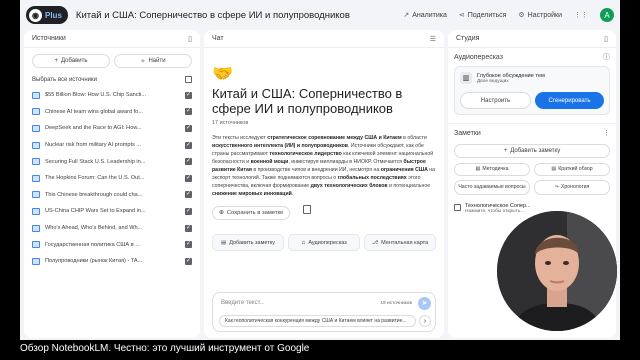  Describe the element at coordinates (375, 242) in the screenshot. I see `mind-map-icon: ⎇` at that location.